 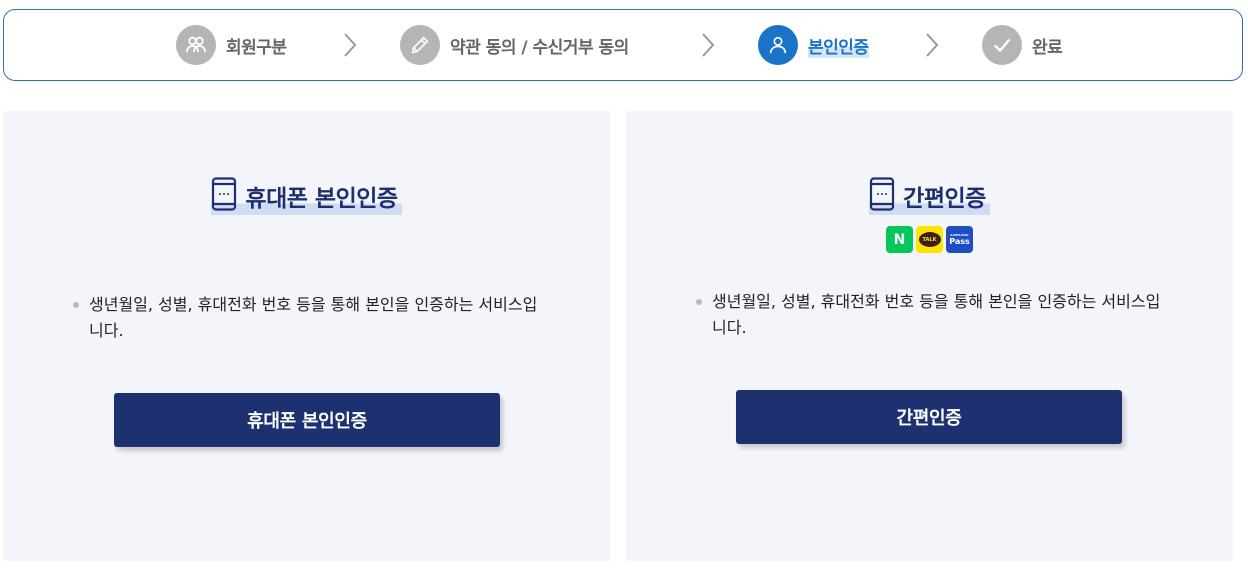 I want to click on step-label: 완료, so click(x=1047, y=47).